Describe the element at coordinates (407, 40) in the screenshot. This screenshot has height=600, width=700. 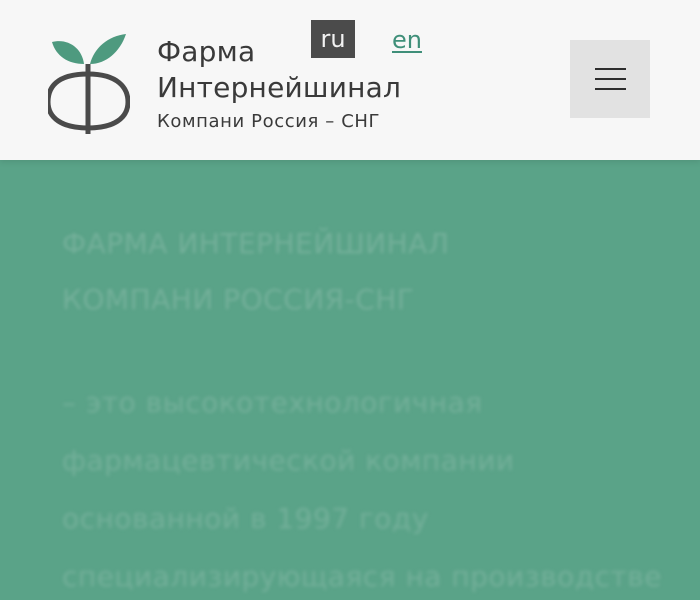
I see `lang-en-link: en` at that location.